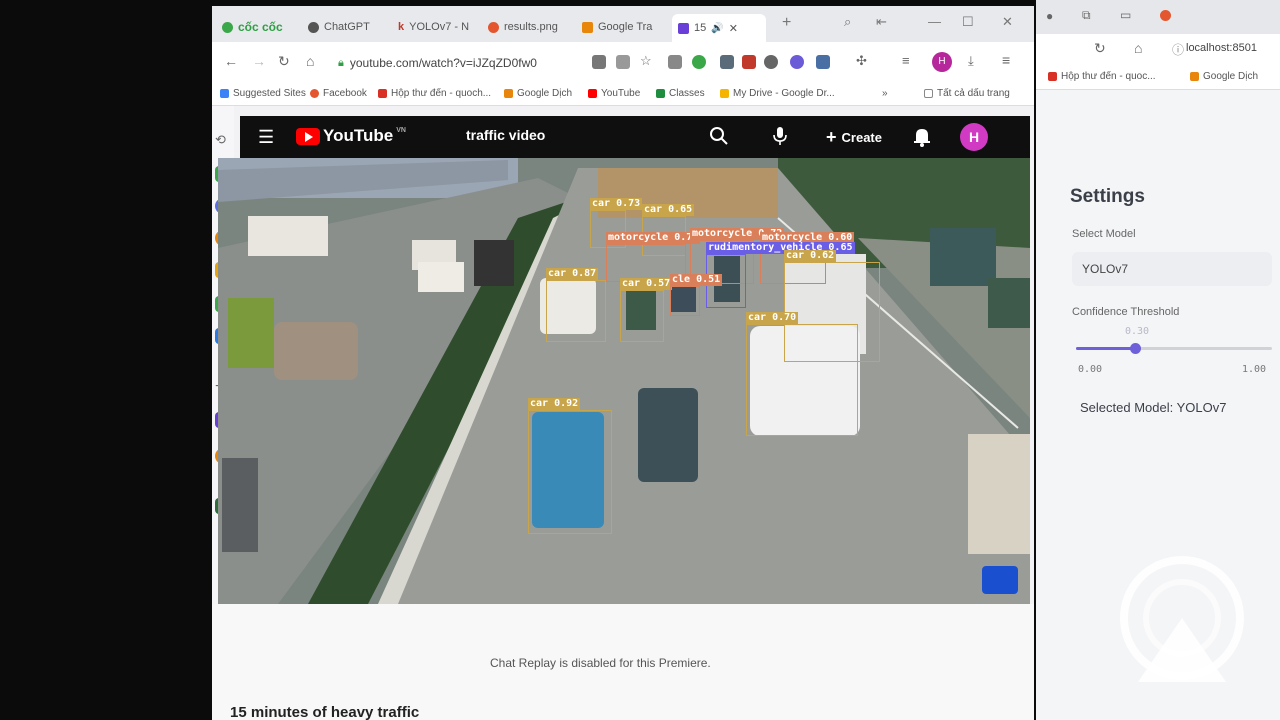 Image resolution: width=1280 pixels, height=720 pixels. I want to click on close-icon: ✕, so click(733, 28).